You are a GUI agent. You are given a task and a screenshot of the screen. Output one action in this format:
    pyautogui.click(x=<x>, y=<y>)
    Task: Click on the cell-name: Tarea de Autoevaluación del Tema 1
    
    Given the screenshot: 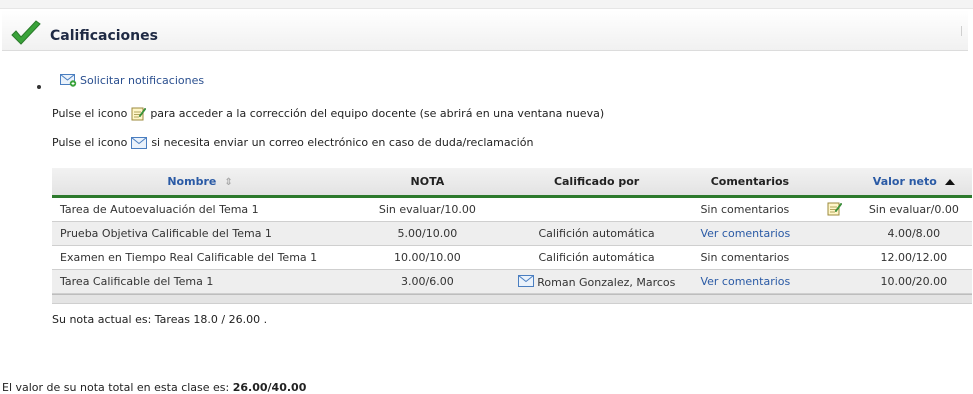 What is the action you would take?
    pyautogui.click(x=200, y=209)
    